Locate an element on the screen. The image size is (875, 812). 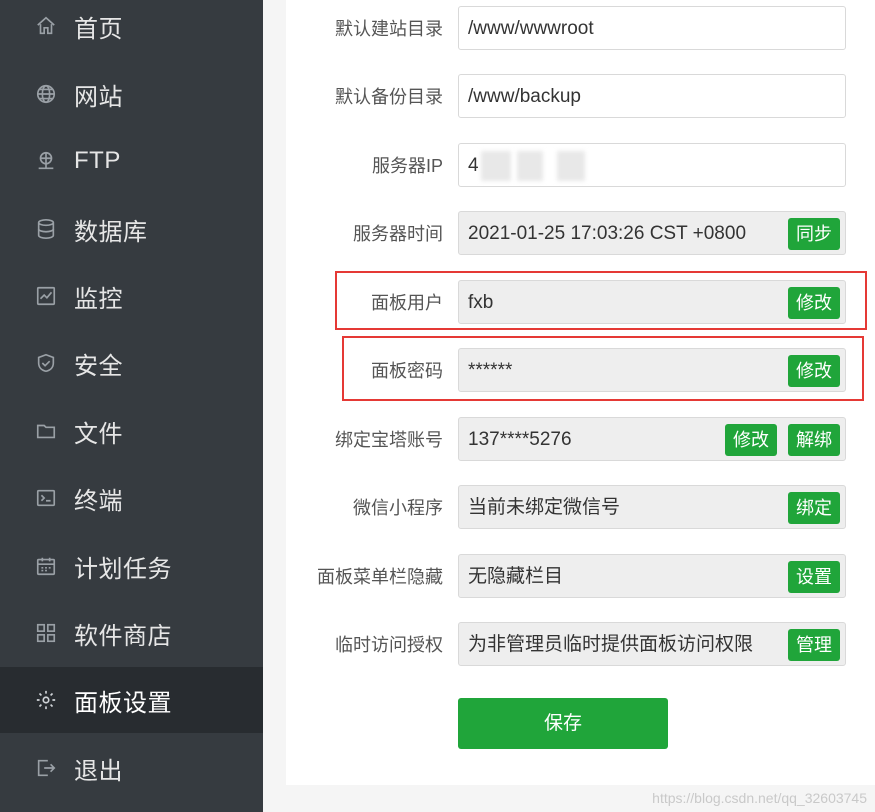
ftp-icon is located at coordinates (46, 161).